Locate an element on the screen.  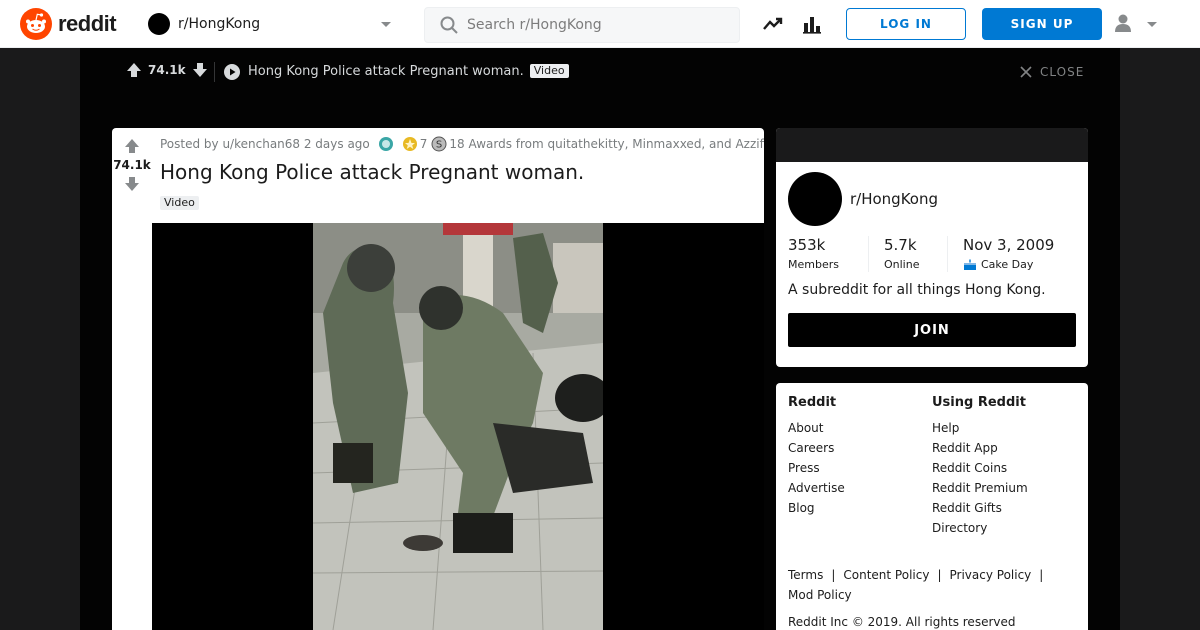
top-header: reddit r/HongKong LOG IN SIGN UP is located at coordinates (600, 24).